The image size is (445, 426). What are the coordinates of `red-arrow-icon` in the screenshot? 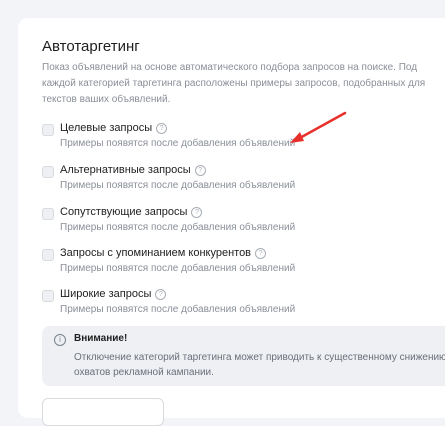 It's located at (318, 127).